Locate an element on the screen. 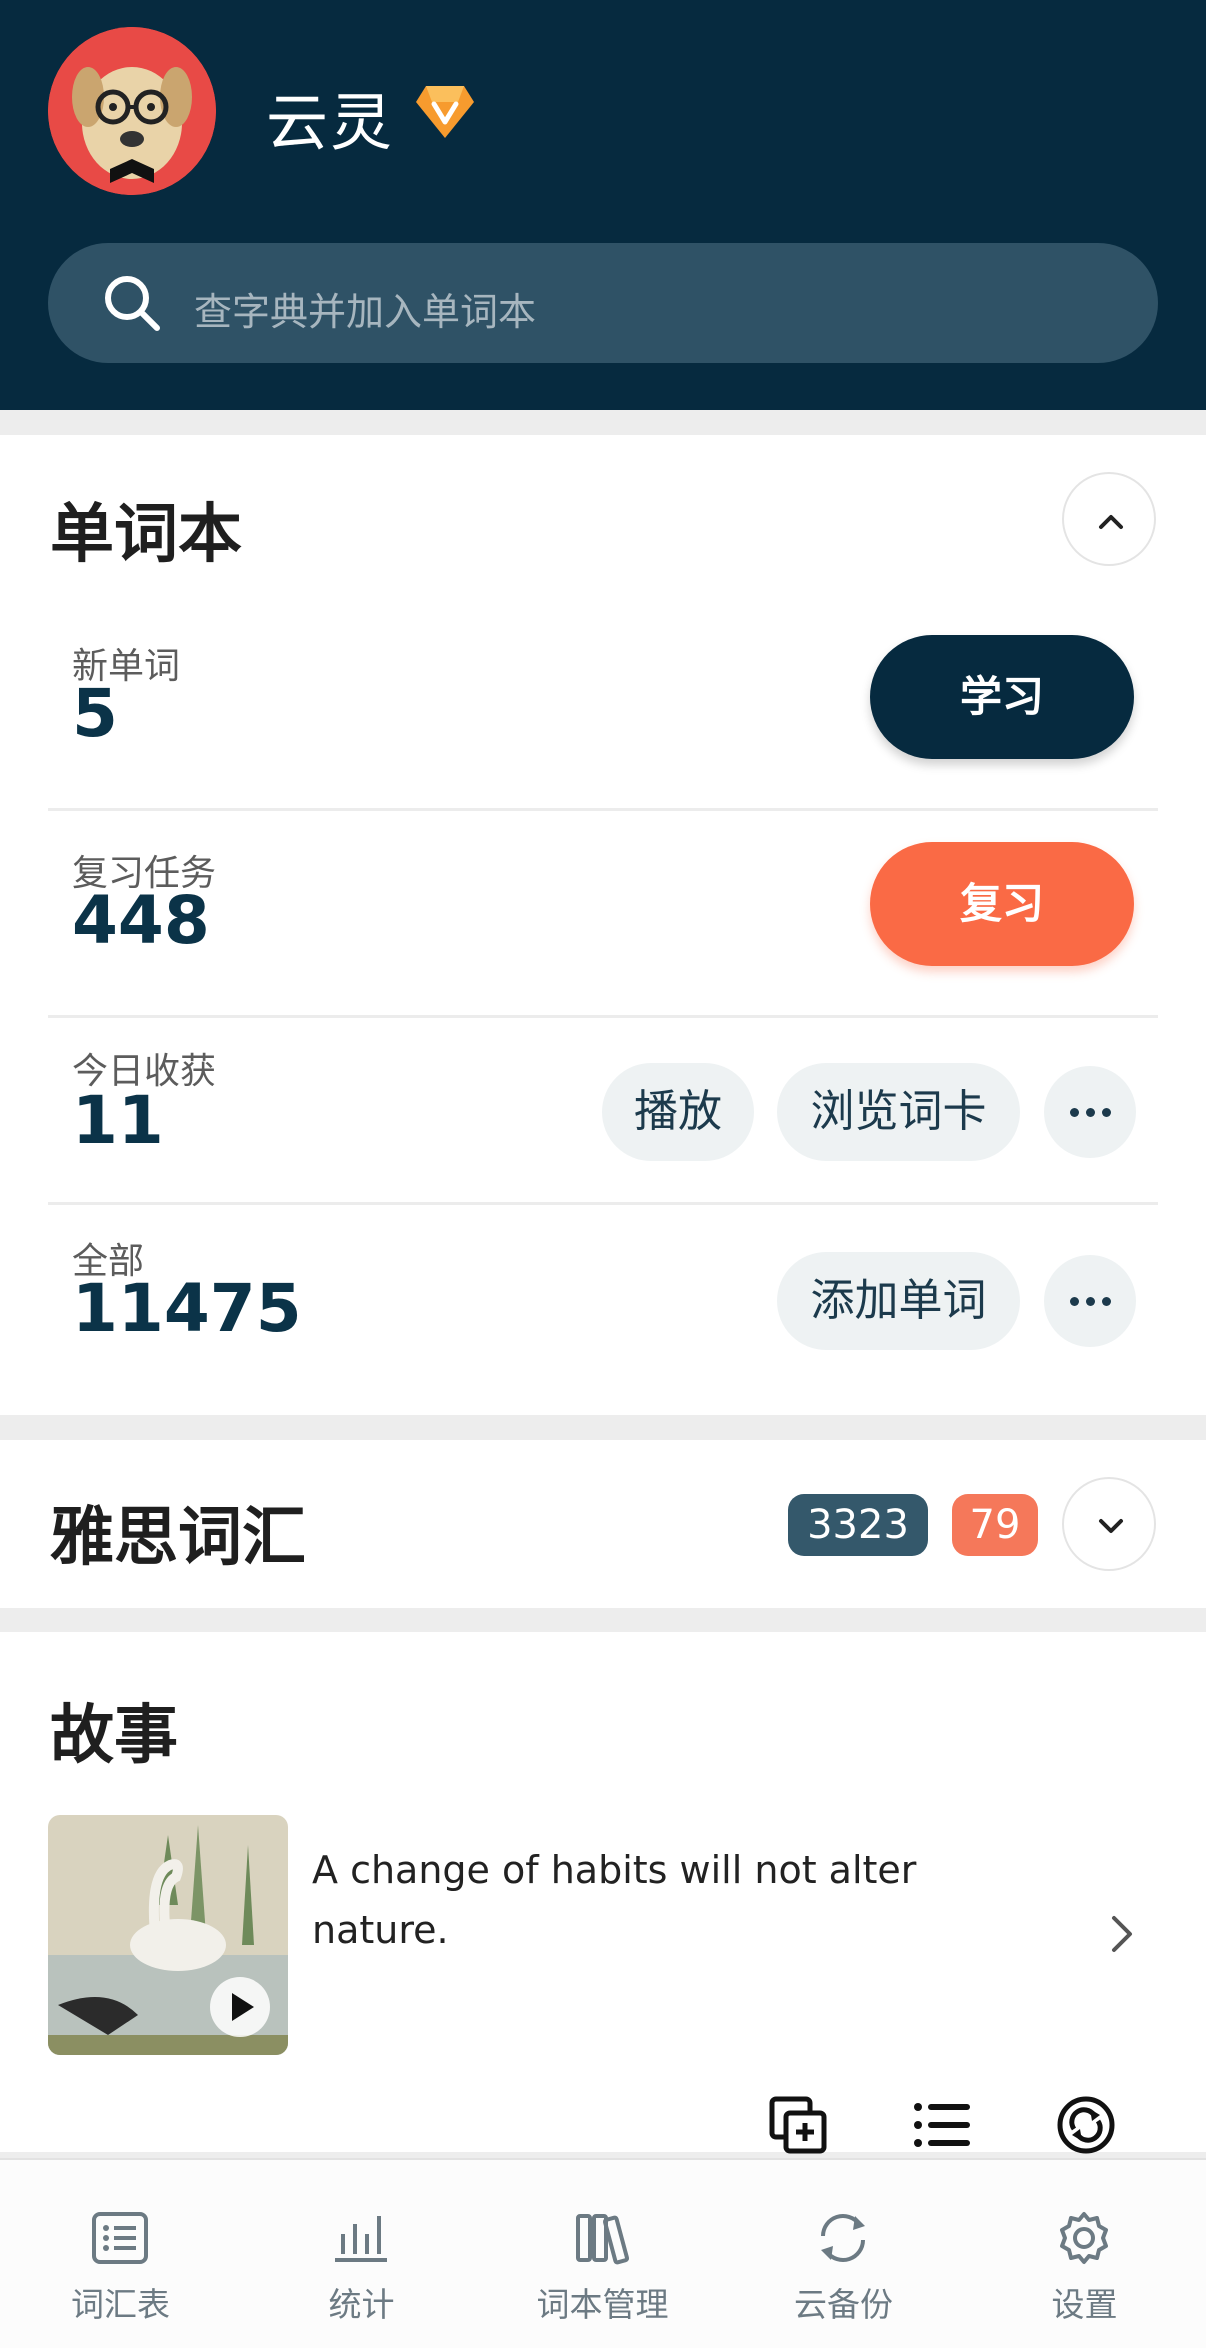  all-words-row: 全部 11475 添加单词 is located at coordinates (603, 1300).